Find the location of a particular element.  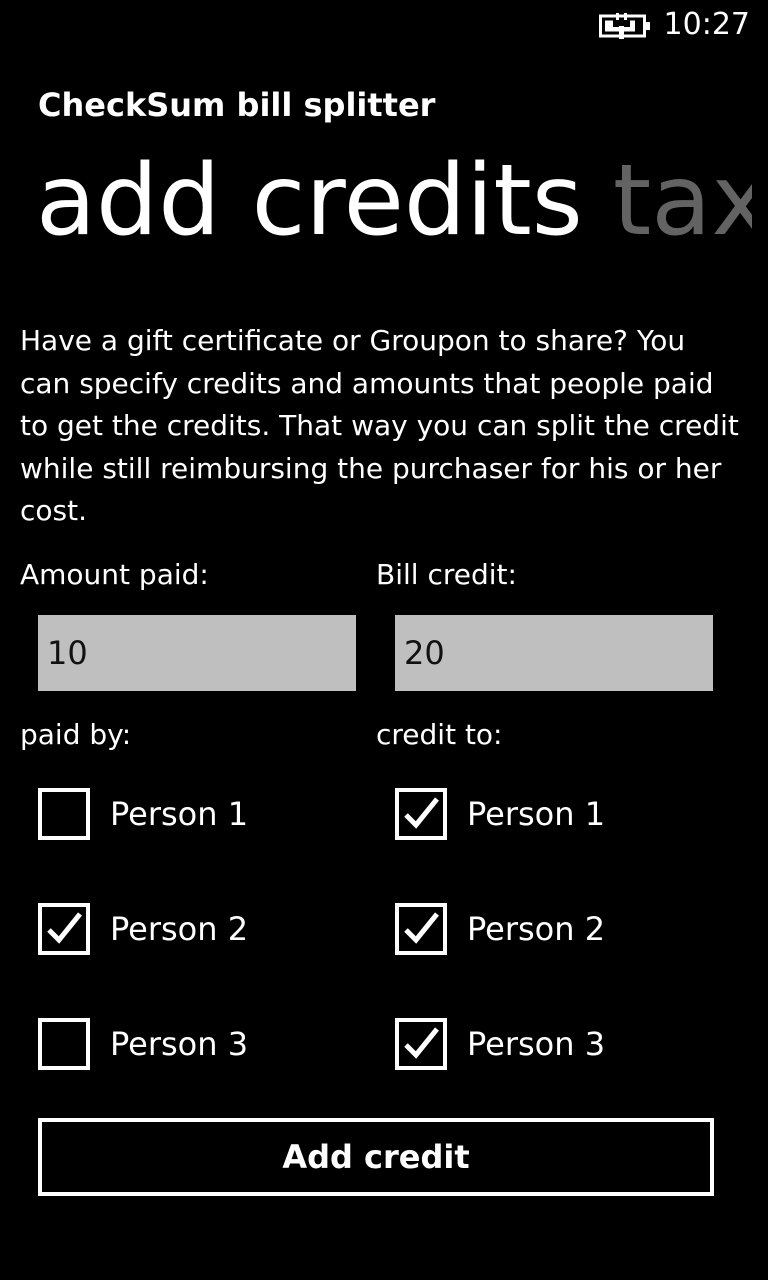

credit-to-person-2-checkbox: Person 2 is located at coordinates (555, 929).